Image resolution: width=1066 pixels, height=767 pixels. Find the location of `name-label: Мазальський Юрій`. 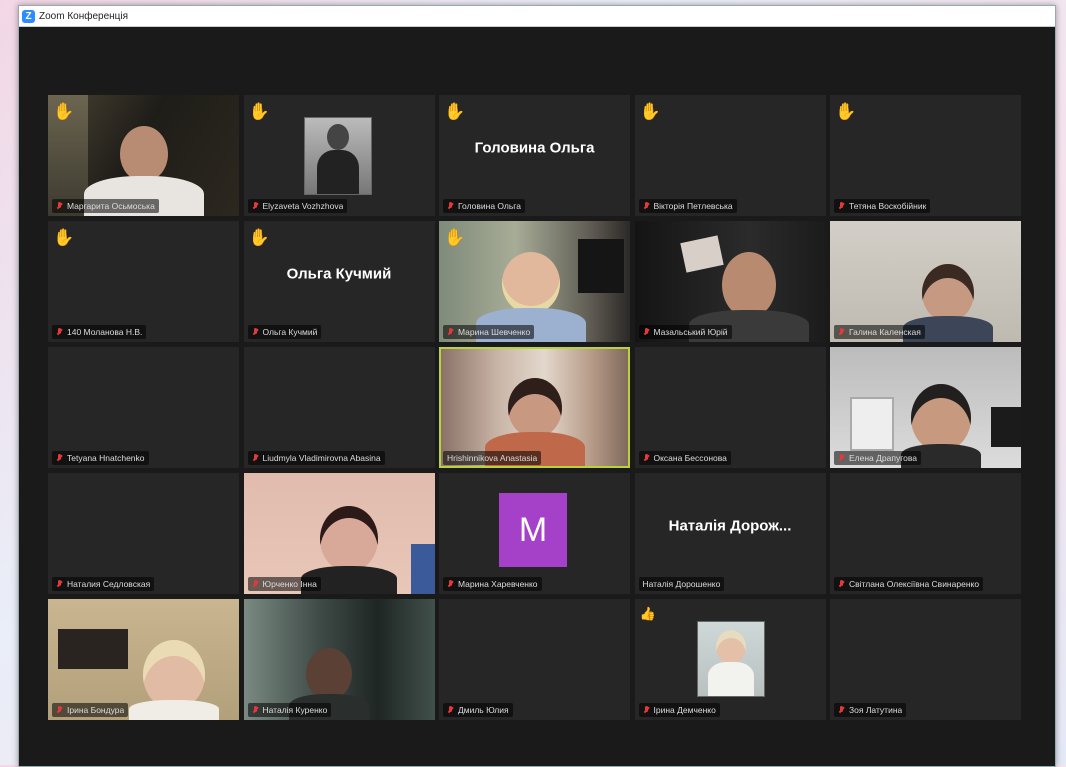

name-label: Мазальський Юрій is located at coordinates (685, 332).